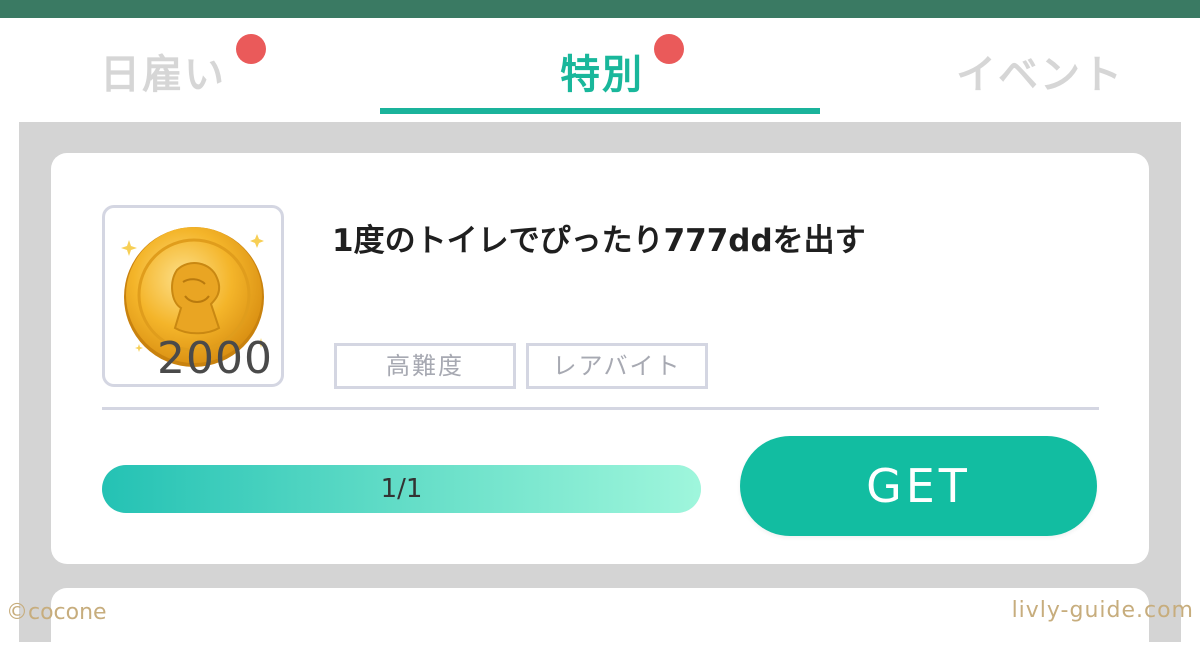 This screenshot has width=1200, height=668. What do you see at coordinates (425, 366) in the screenshot?
I see `difficulty-tag: 高難度` at bounding box center [425, 366].